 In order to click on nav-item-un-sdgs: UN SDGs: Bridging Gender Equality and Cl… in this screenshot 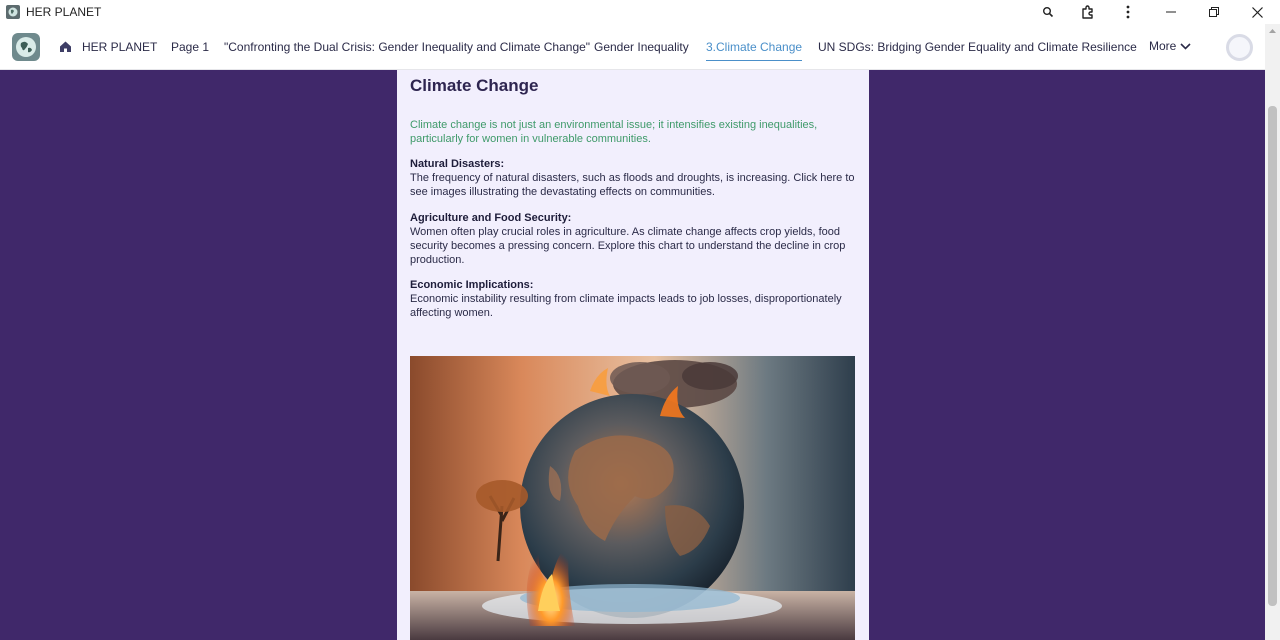, I will do `click(977, 47)`.